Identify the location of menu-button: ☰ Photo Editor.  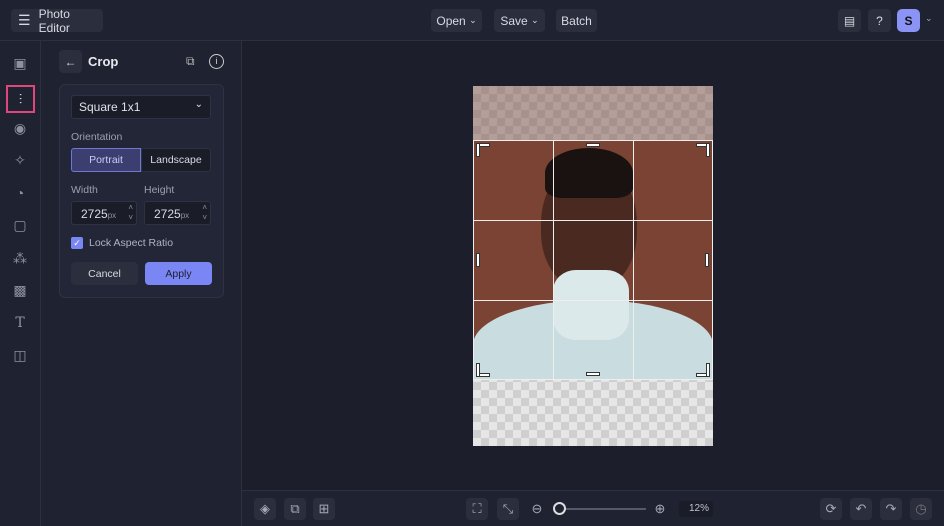
(57, 20).